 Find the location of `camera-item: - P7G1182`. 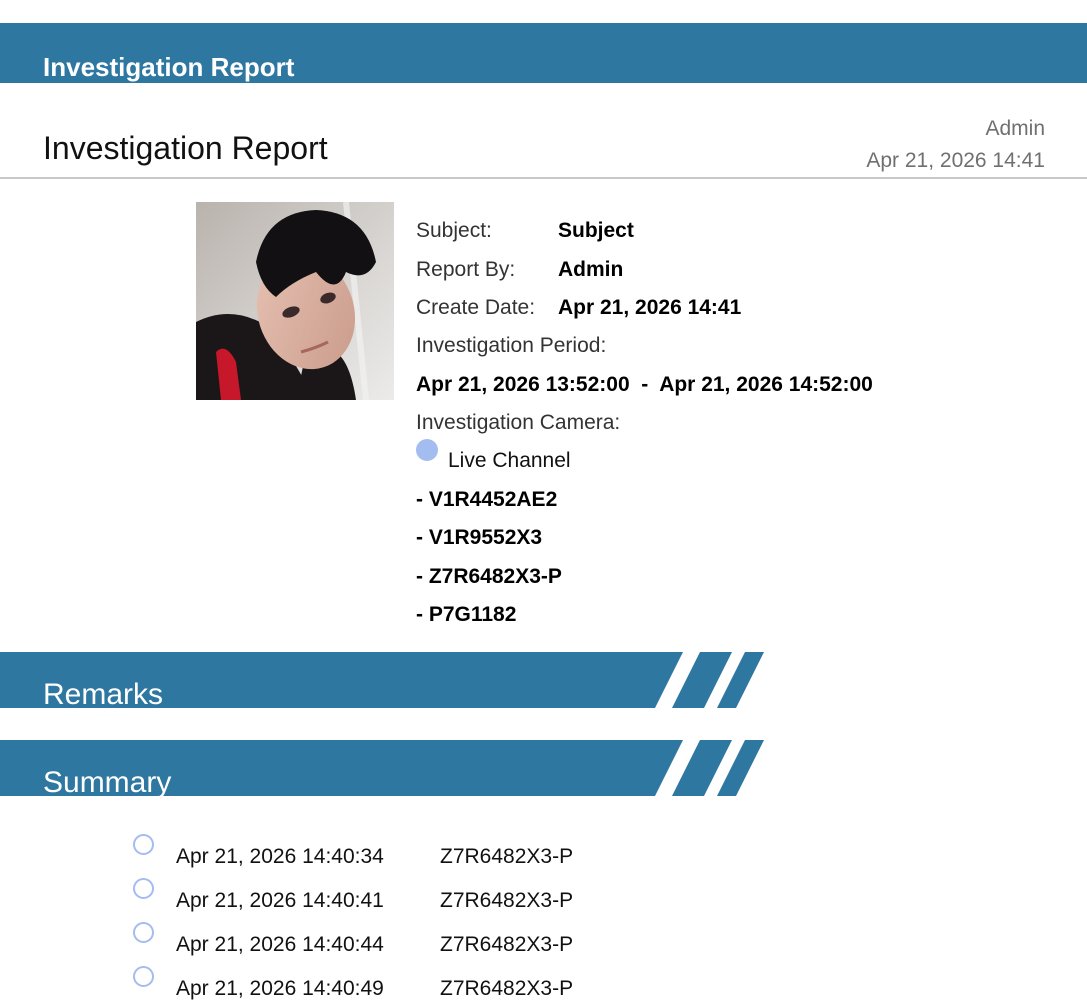

camera-item: - P7G1182 is located at coordinates (466, 614).